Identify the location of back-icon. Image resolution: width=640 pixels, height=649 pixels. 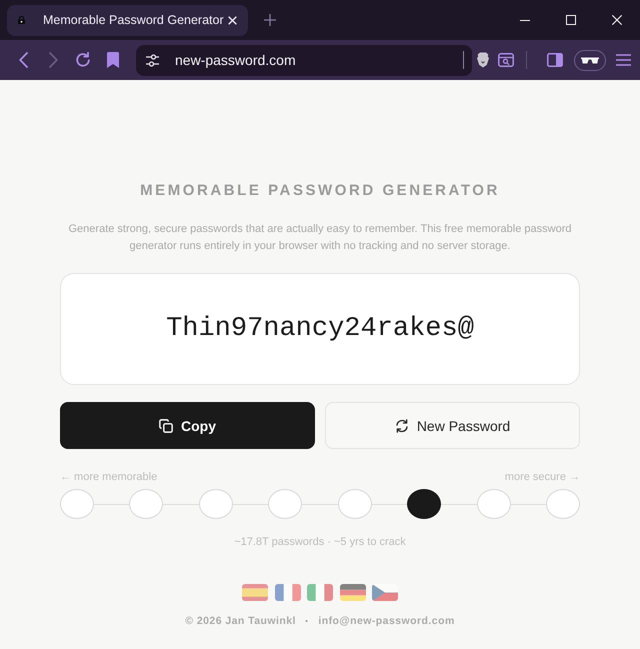
(23, 60).